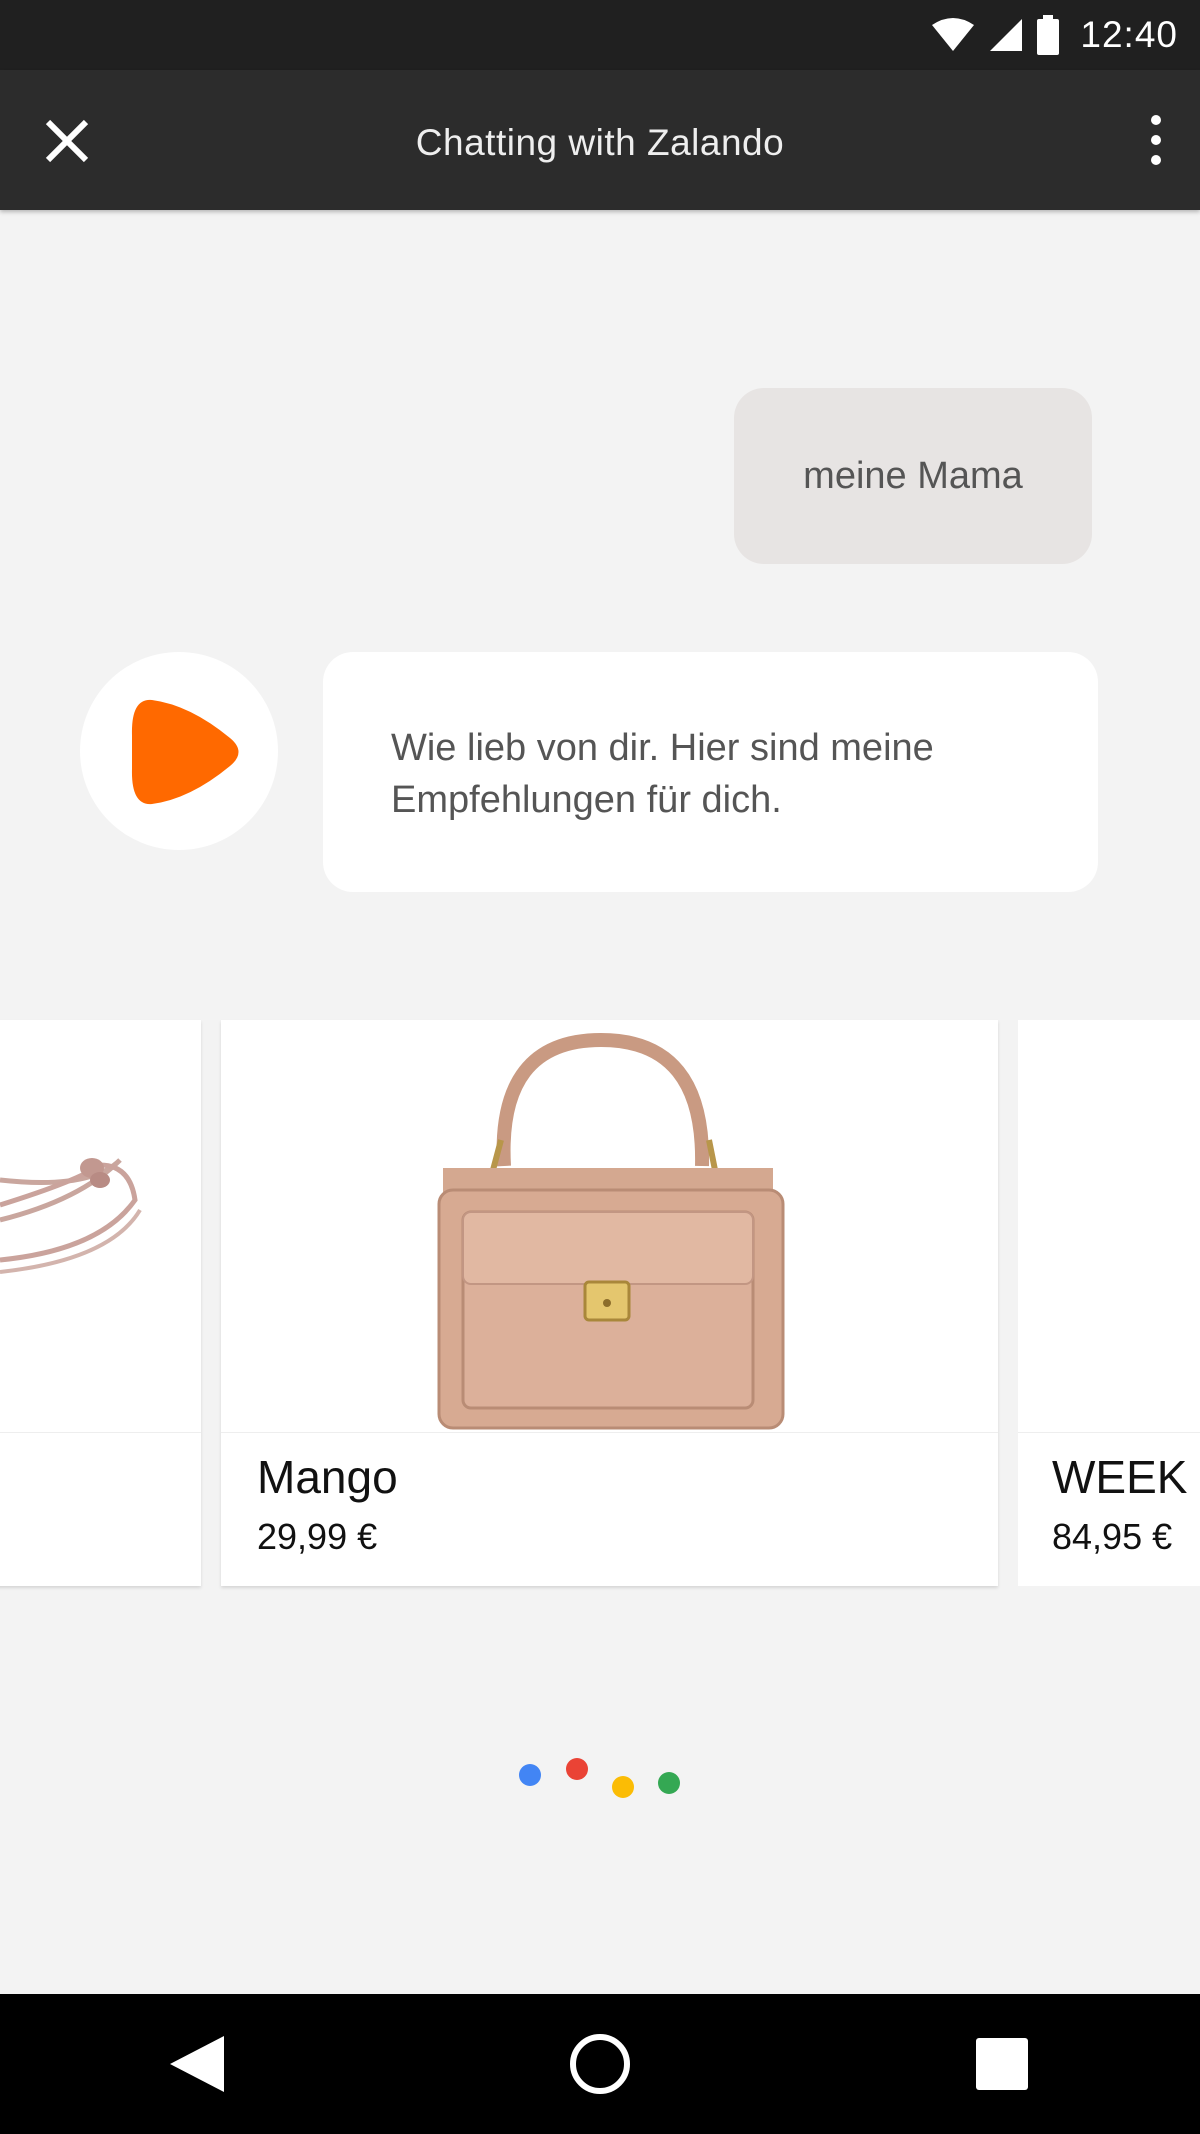  I want to click on system-nav-bar, so click(600, 2064).